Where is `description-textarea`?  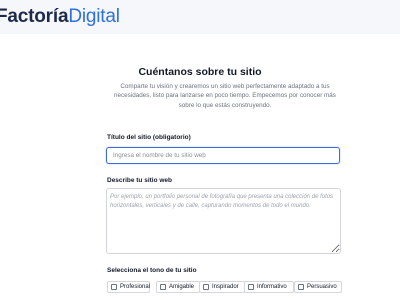 description-textarea is located at coordinates (223, 221).